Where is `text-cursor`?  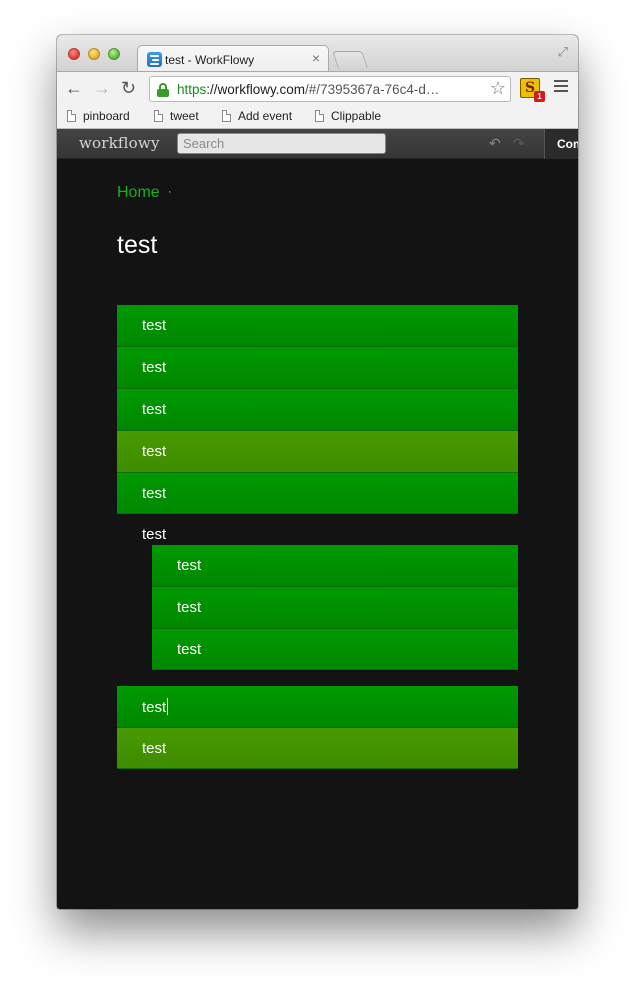 text-cursor is located at coordinates (168, 706).